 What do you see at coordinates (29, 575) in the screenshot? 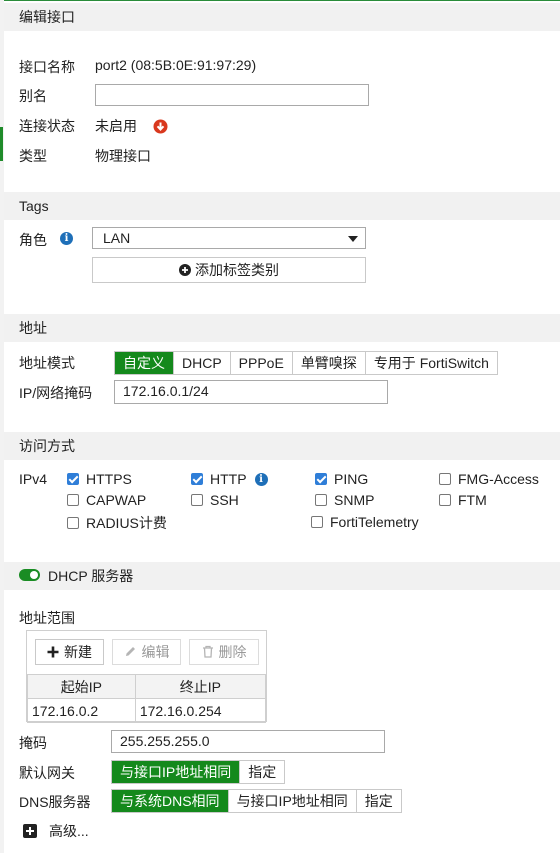
I see `dhcp-toggle` at bounding box center [29, 575].